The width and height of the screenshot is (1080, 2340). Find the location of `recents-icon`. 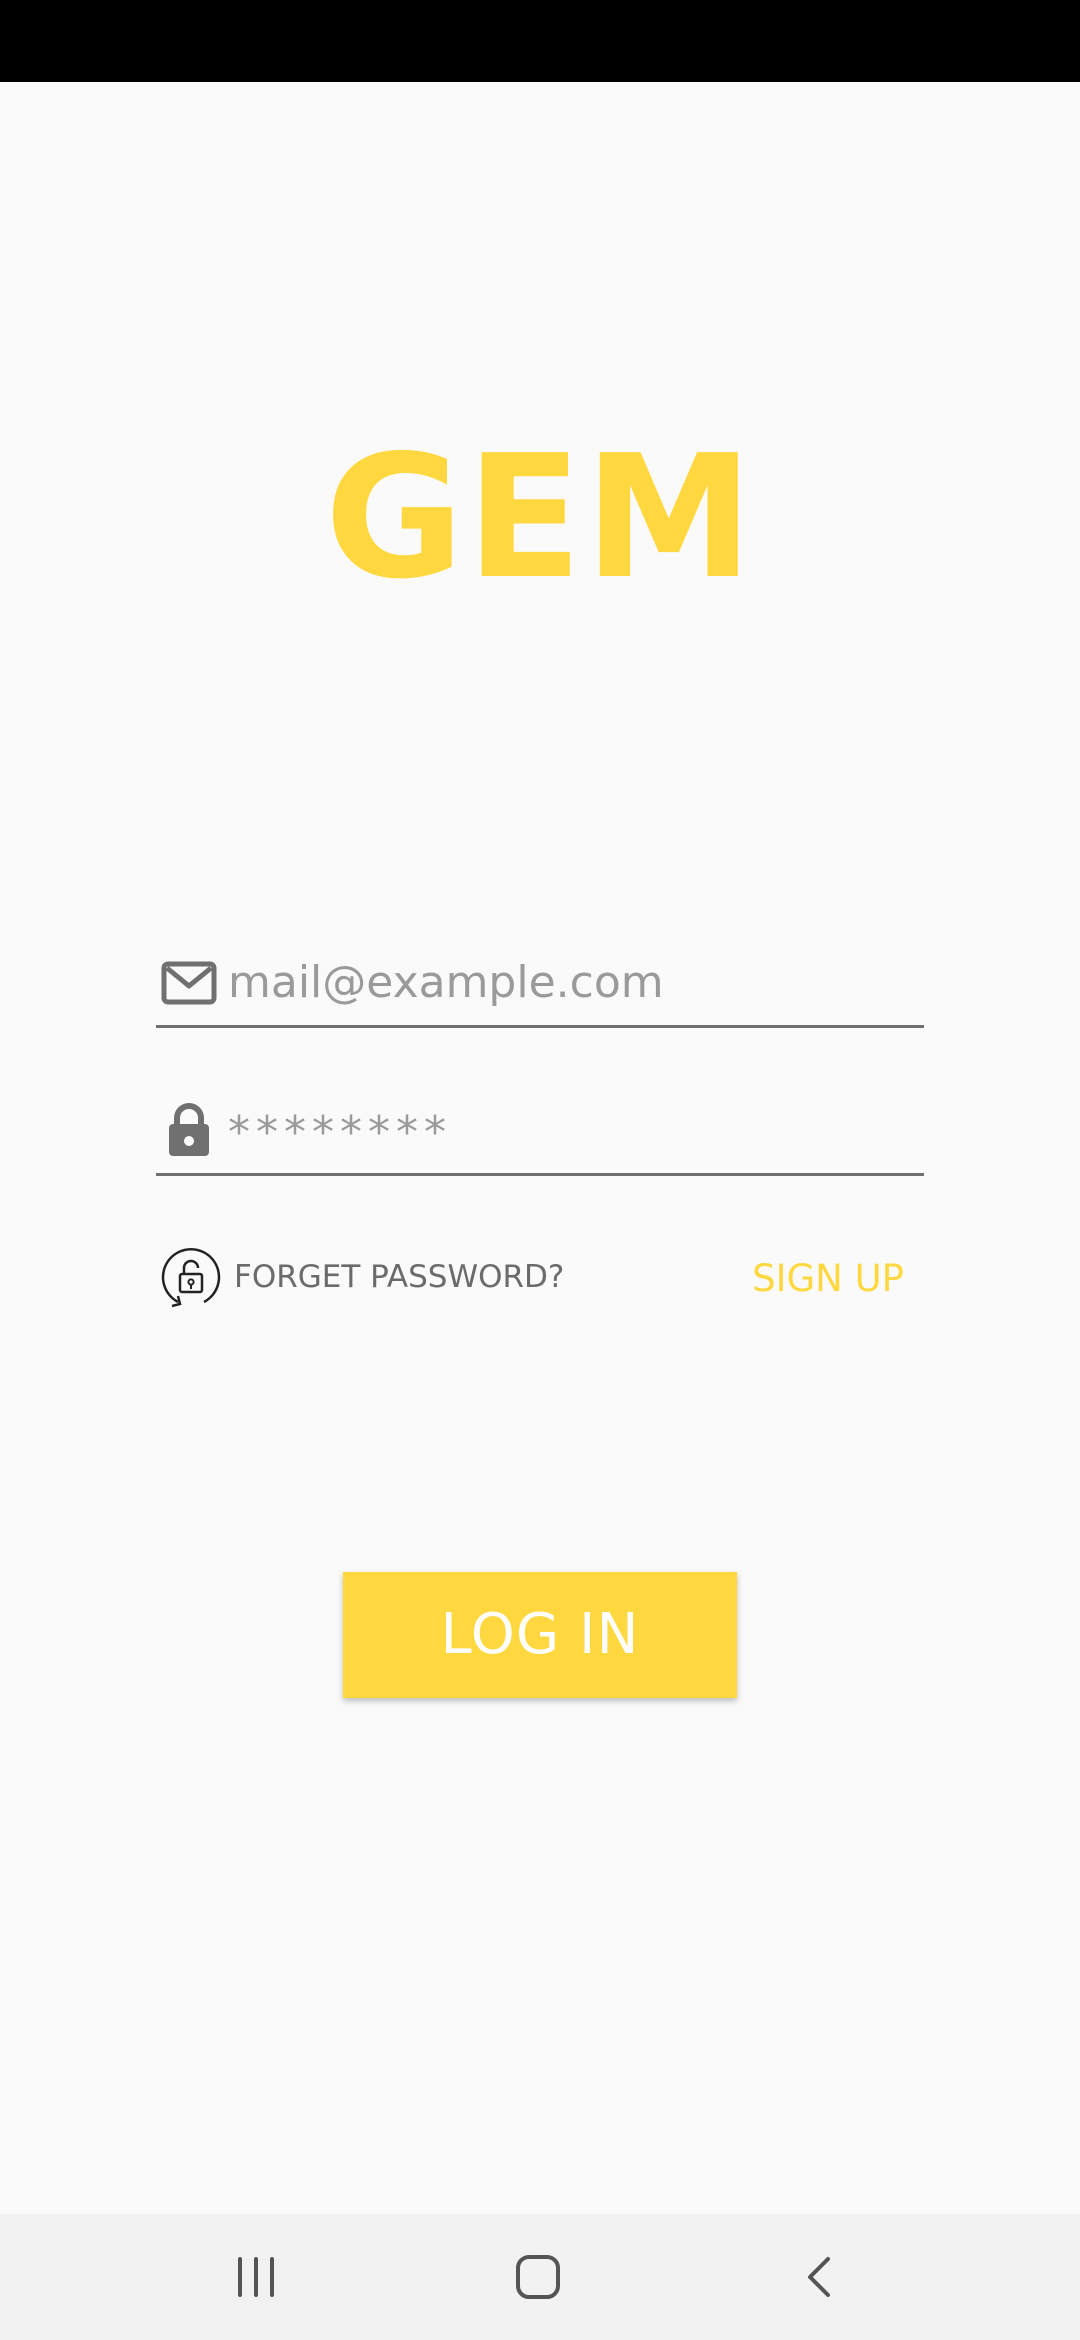

recents-icon is located at coordinates (256, 2277).